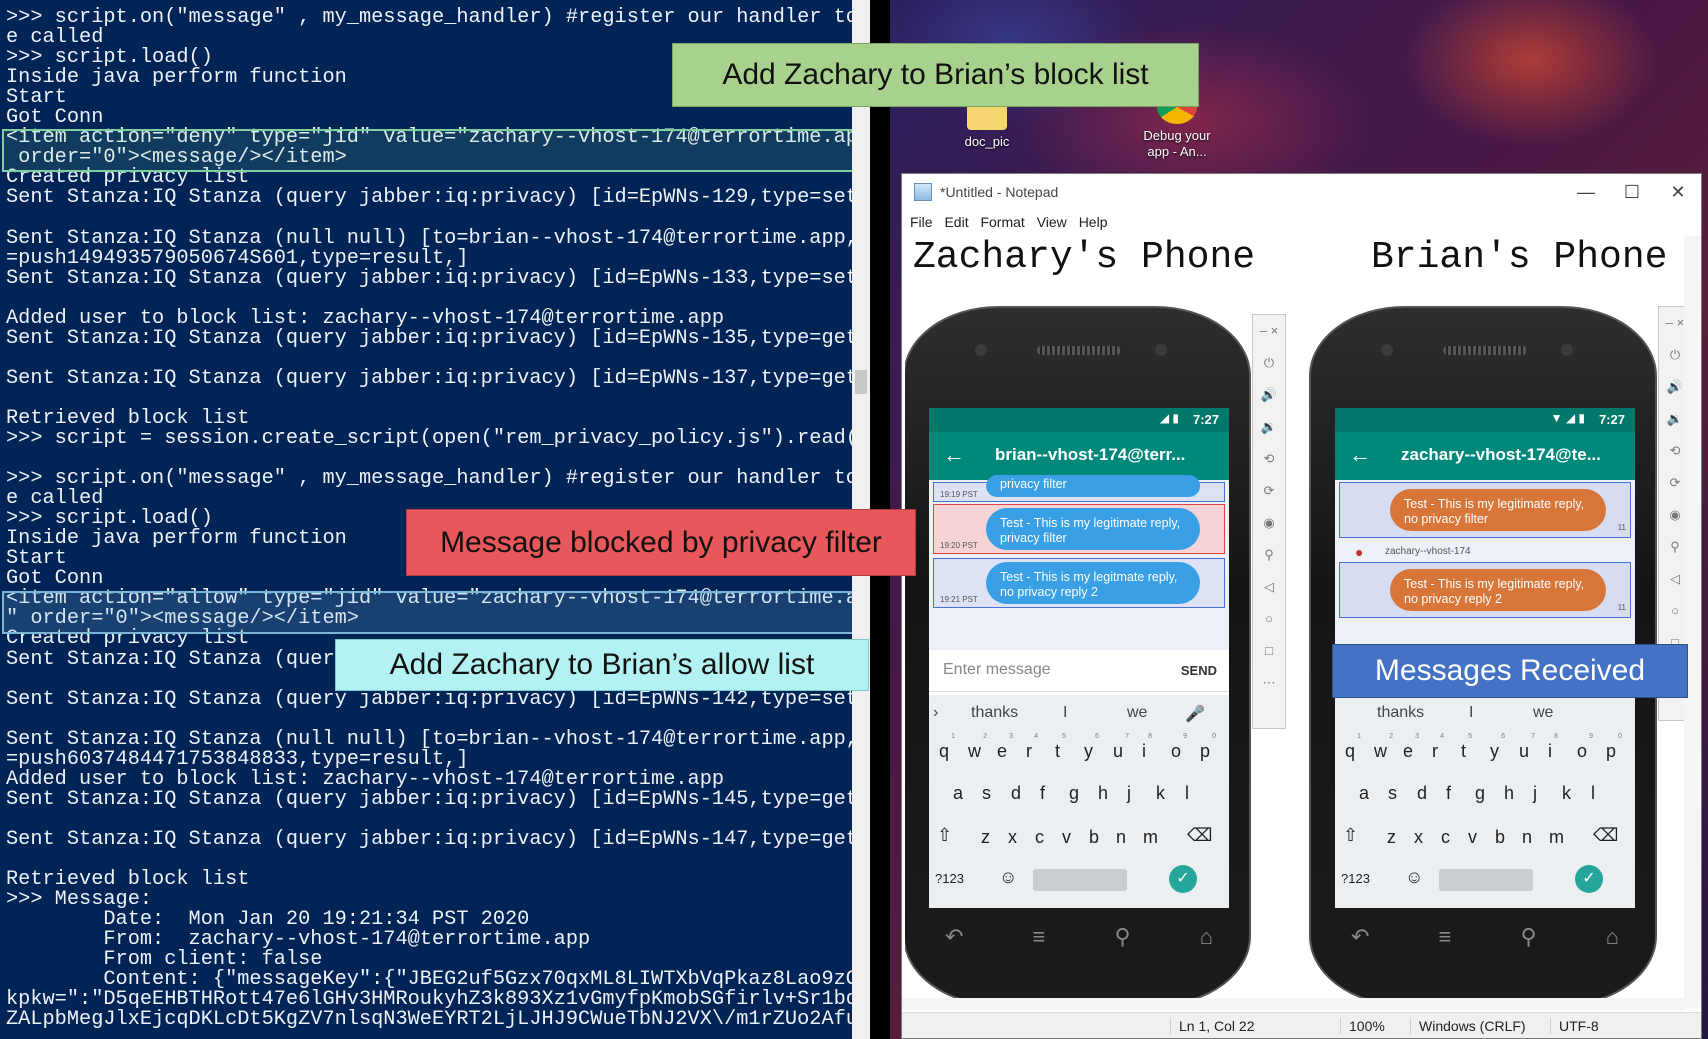  What do you see at coordinates (1121, 837) in the screenshot?
I see `key-n: n` at bounding box center [1121, 837].